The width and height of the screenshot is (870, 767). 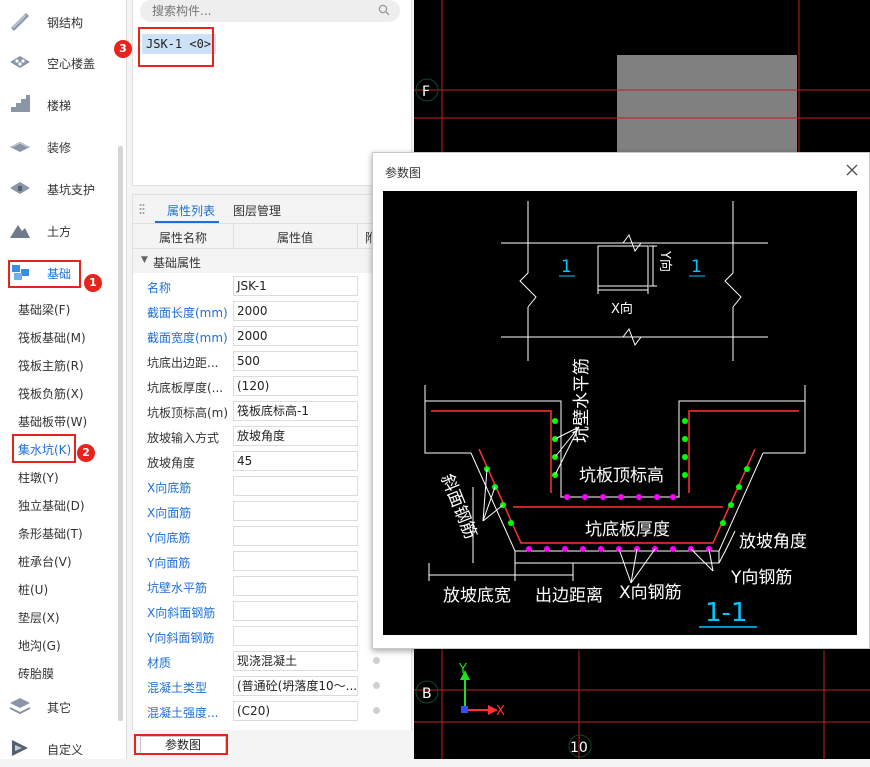 What do you see at coordinates (187, 222) in the screenshot?
I see `active-tab-underline` at bounding box center [187, 222].